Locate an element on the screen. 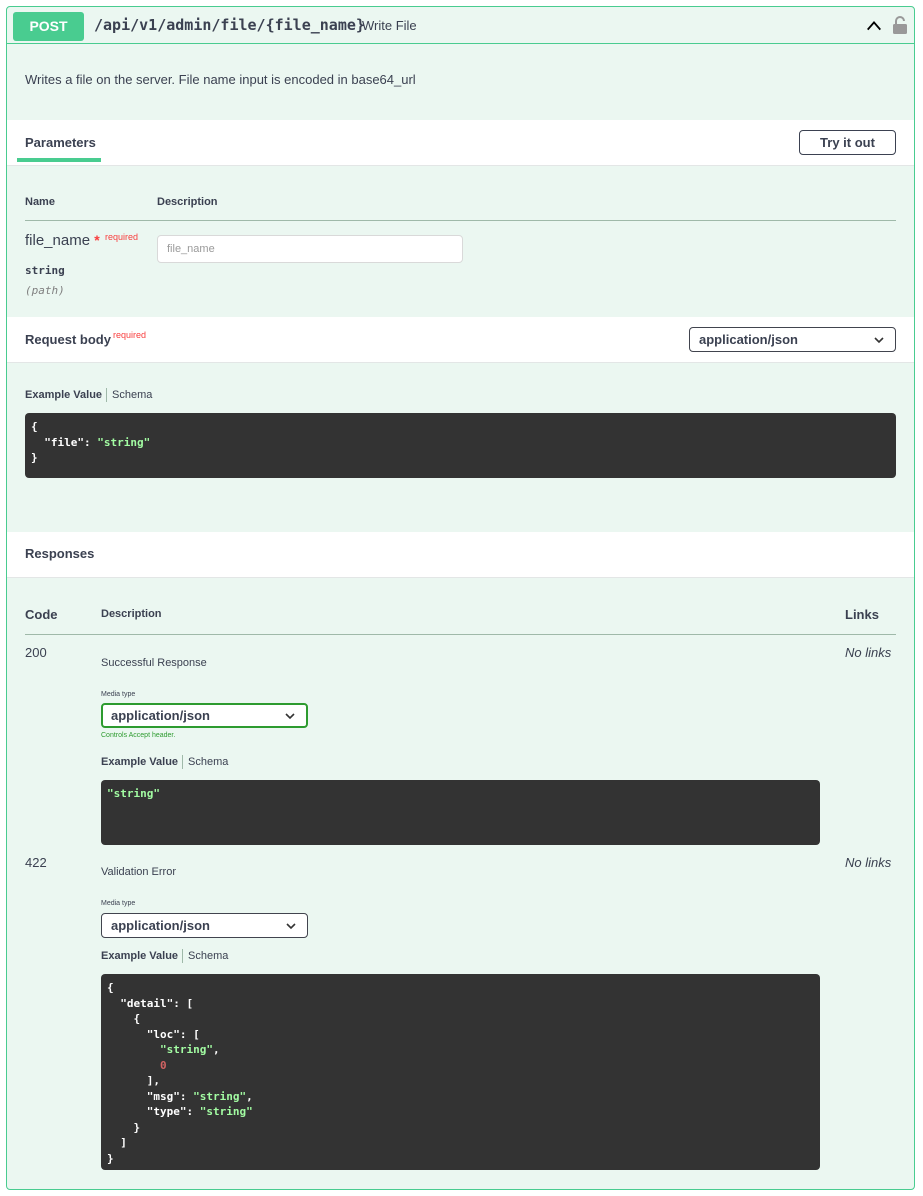 The image size is (923, 1196). request-content-type-select: application/json is located at coordinates (792, 339).